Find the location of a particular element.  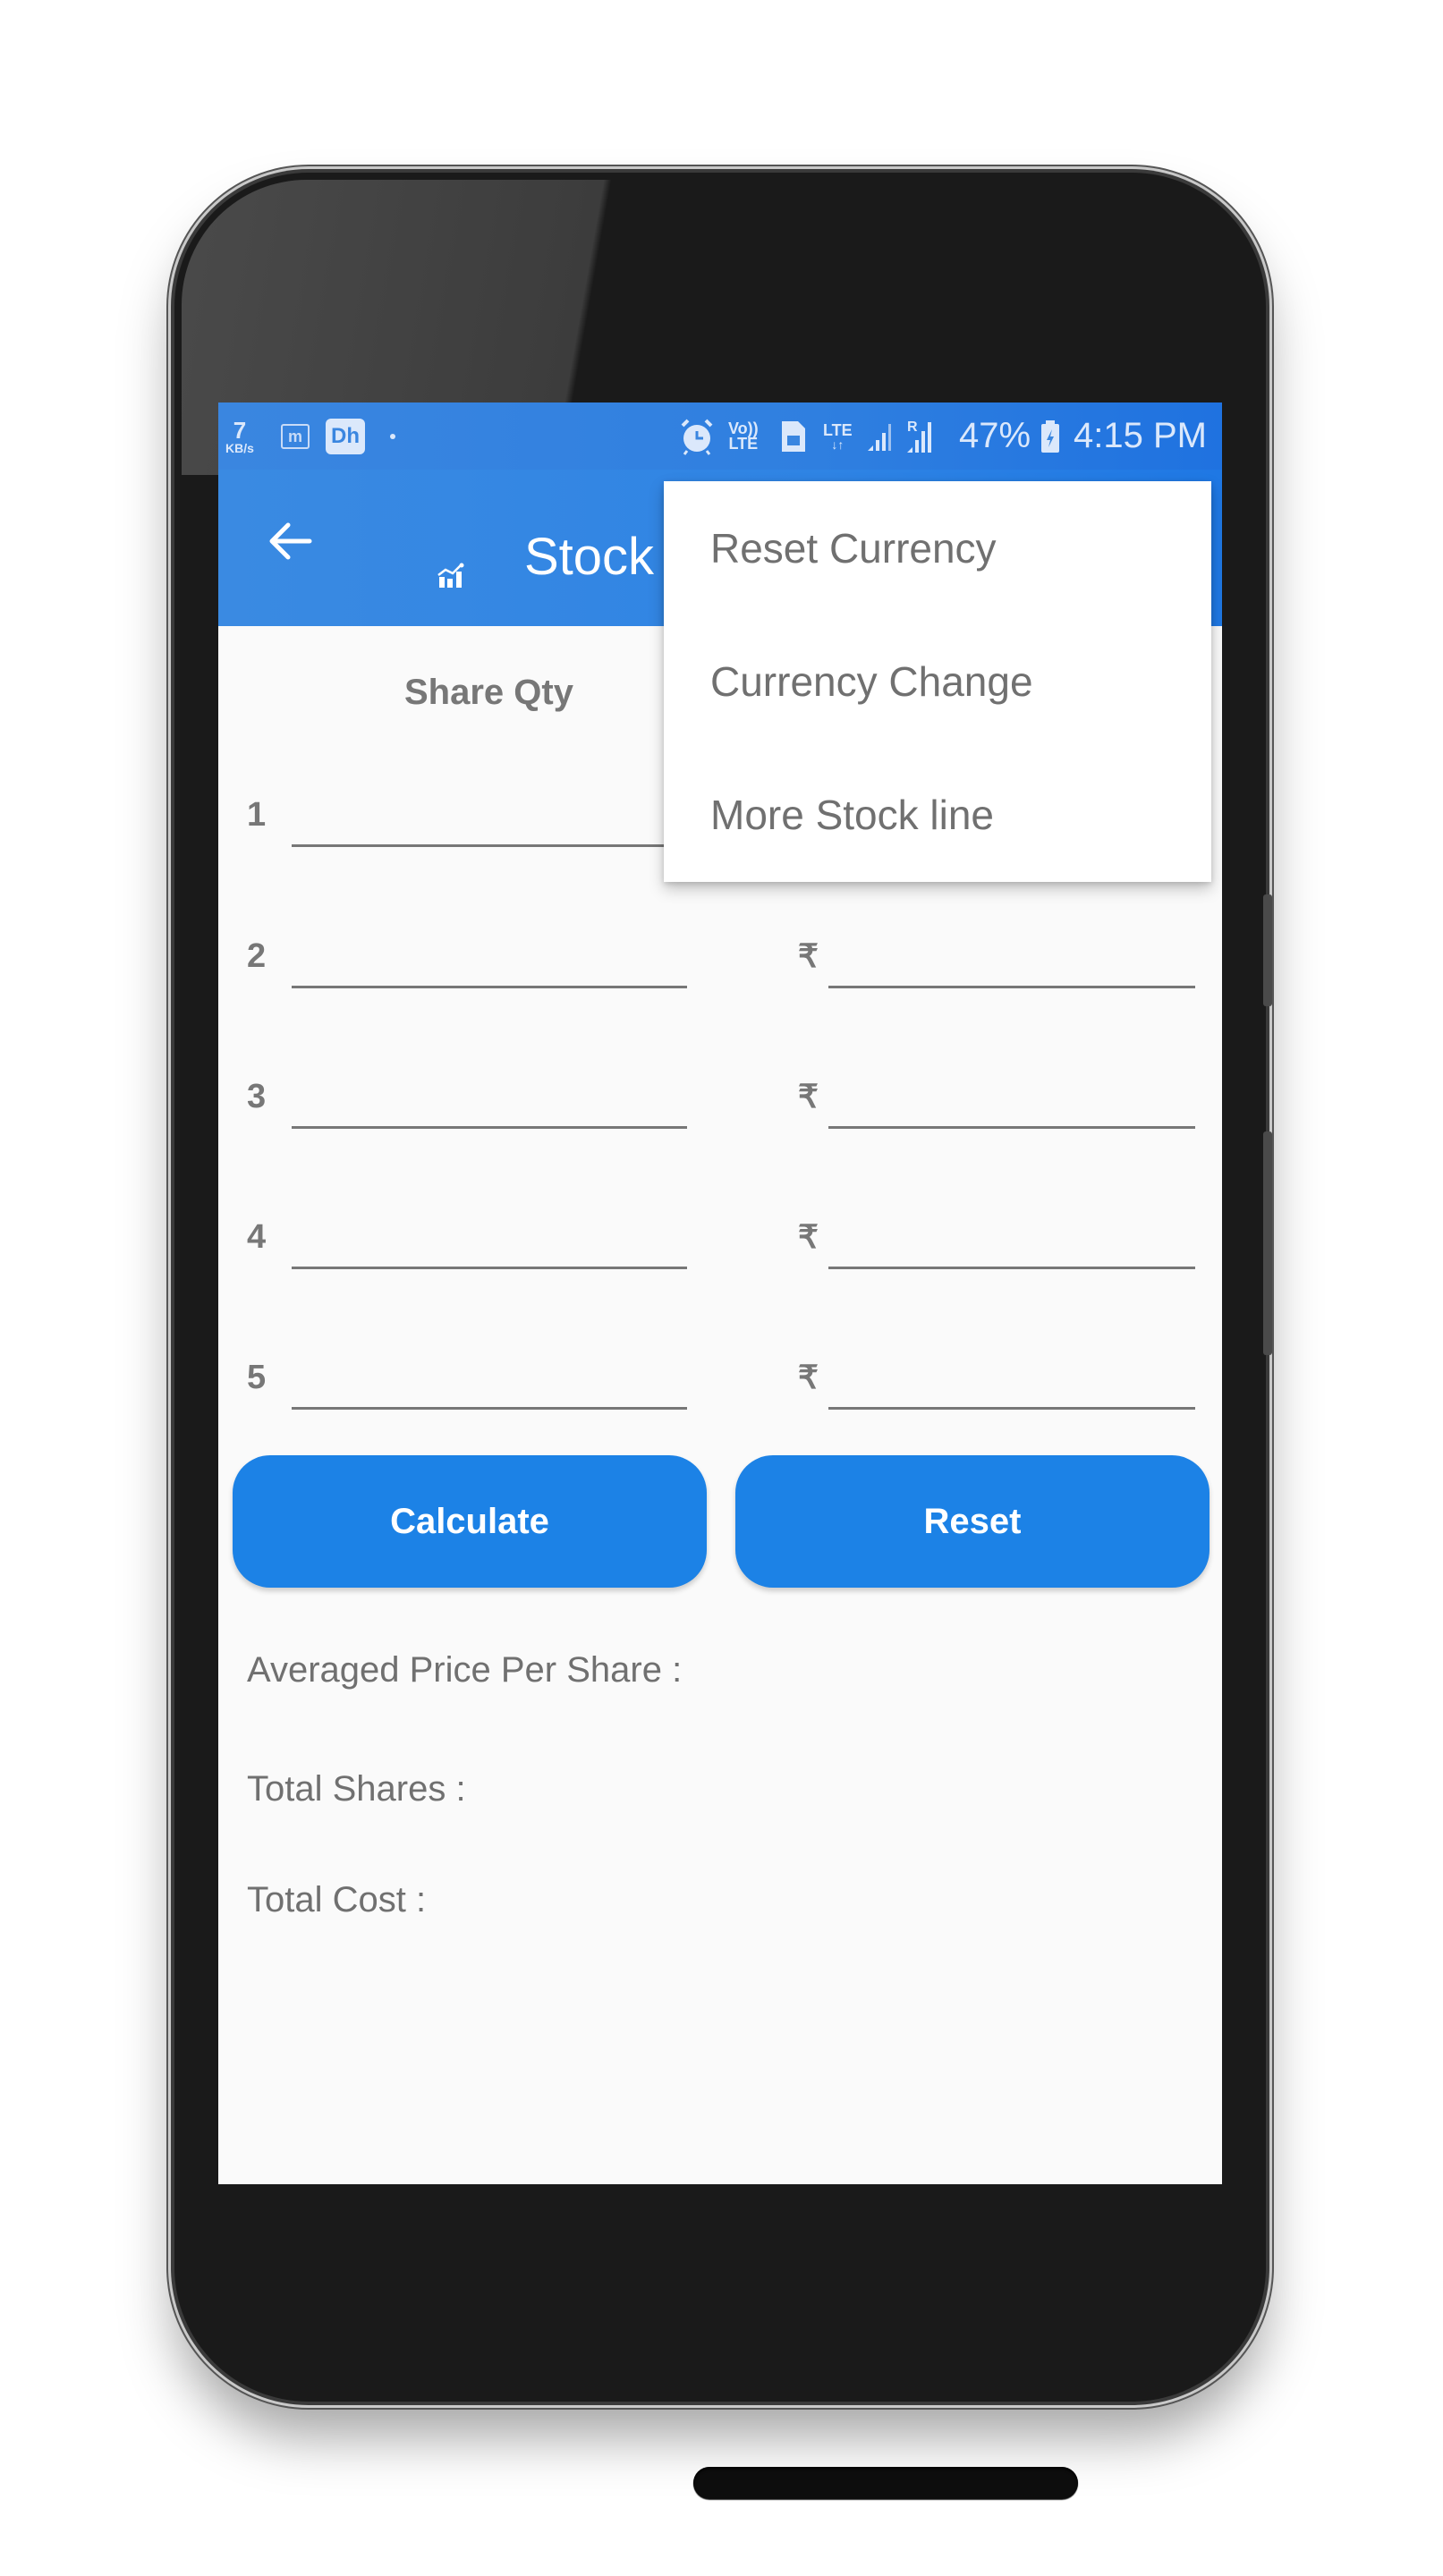

alarm-icon is located at coordinates (697, 436).